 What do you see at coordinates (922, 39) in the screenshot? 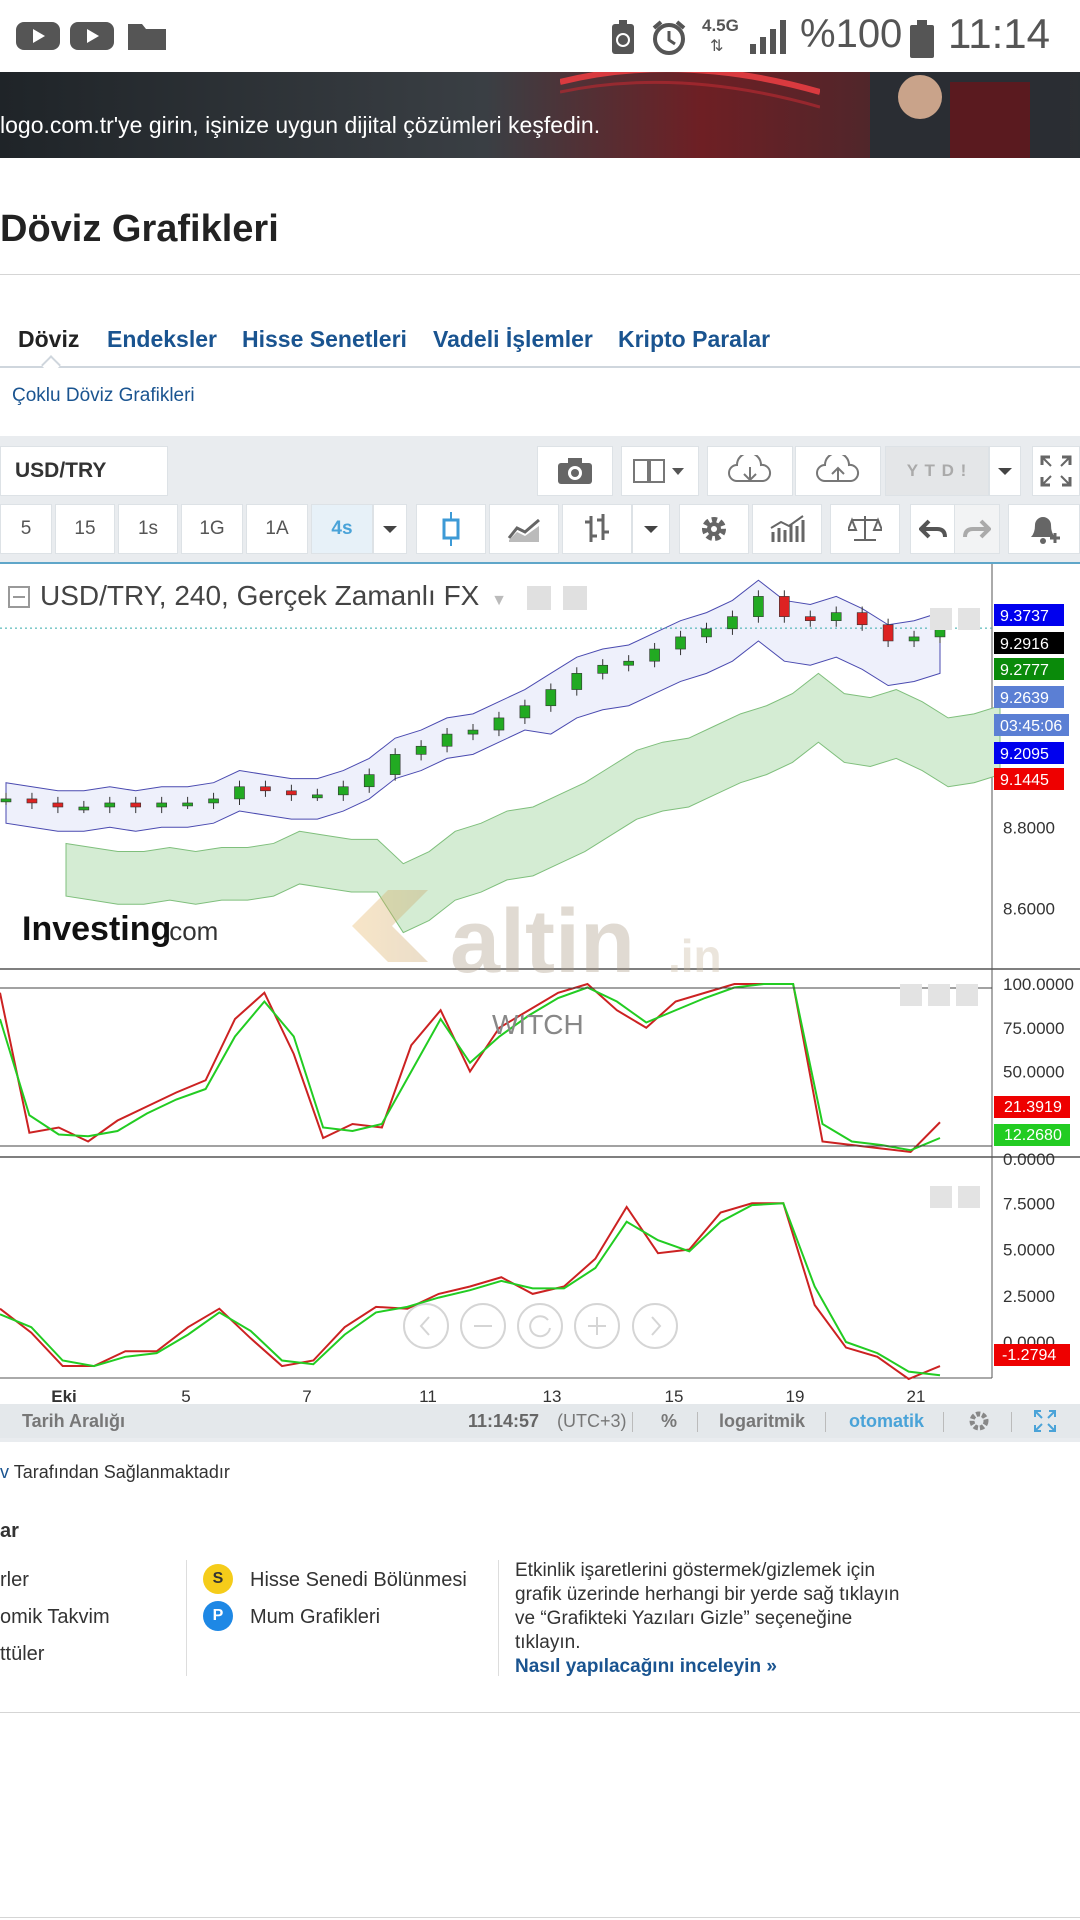
I see `battery-icon` at bounding box center [922, 39].